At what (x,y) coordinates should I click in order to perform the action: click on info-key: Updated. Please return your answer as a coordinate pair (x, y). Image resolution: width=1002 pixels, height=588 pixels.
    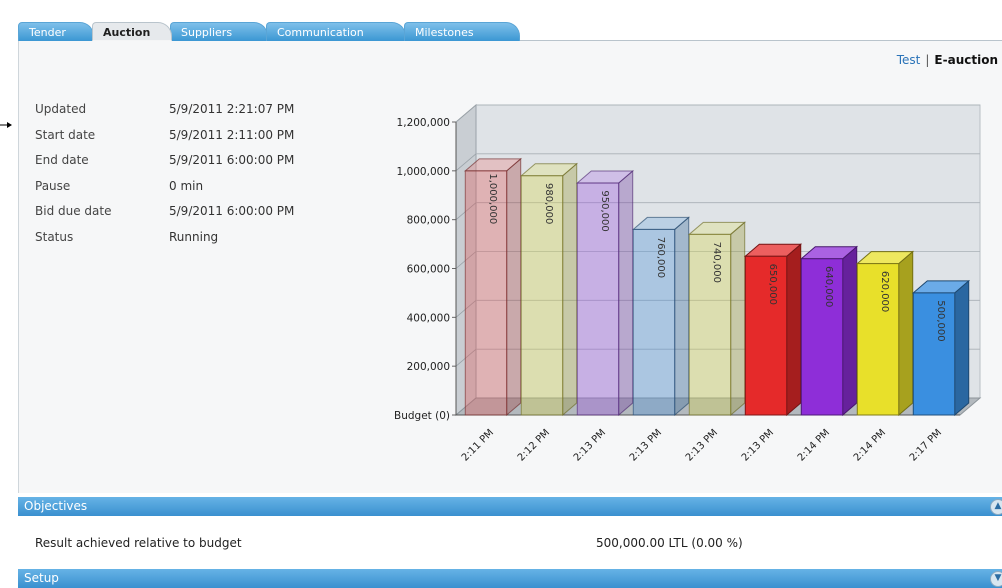
    Looking at the image, I should click on (61, 109).